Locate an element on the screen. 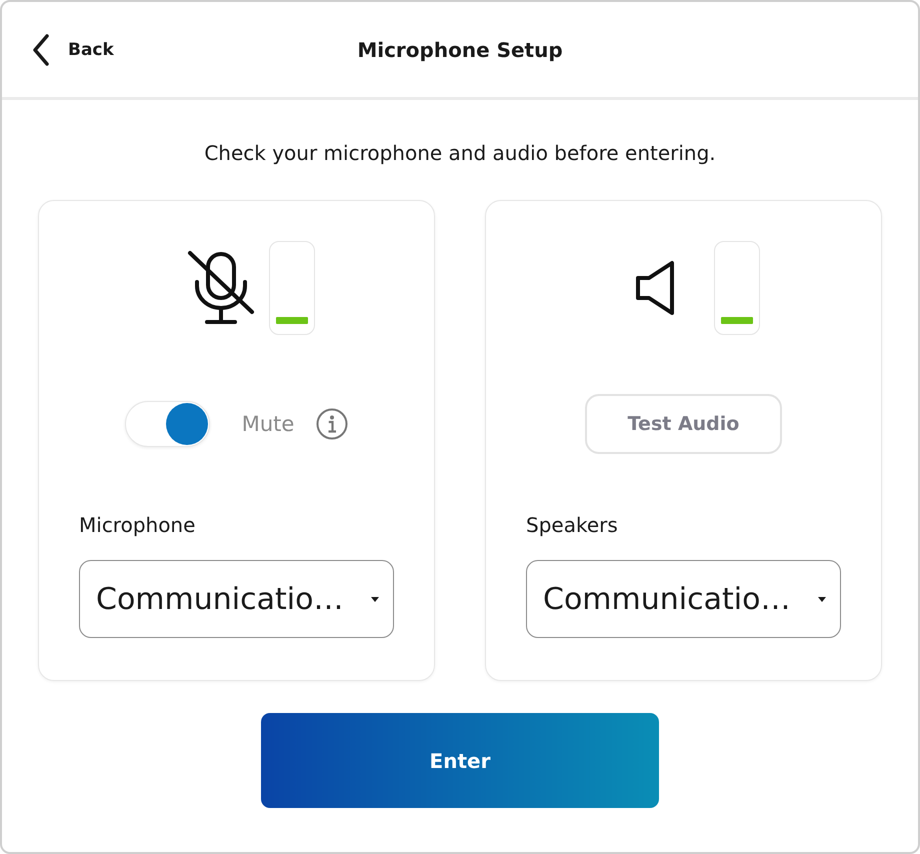 The width and height of the screenshot is (920, 854). test-audio-button: Test Audio is located at coordinates (683, 424).